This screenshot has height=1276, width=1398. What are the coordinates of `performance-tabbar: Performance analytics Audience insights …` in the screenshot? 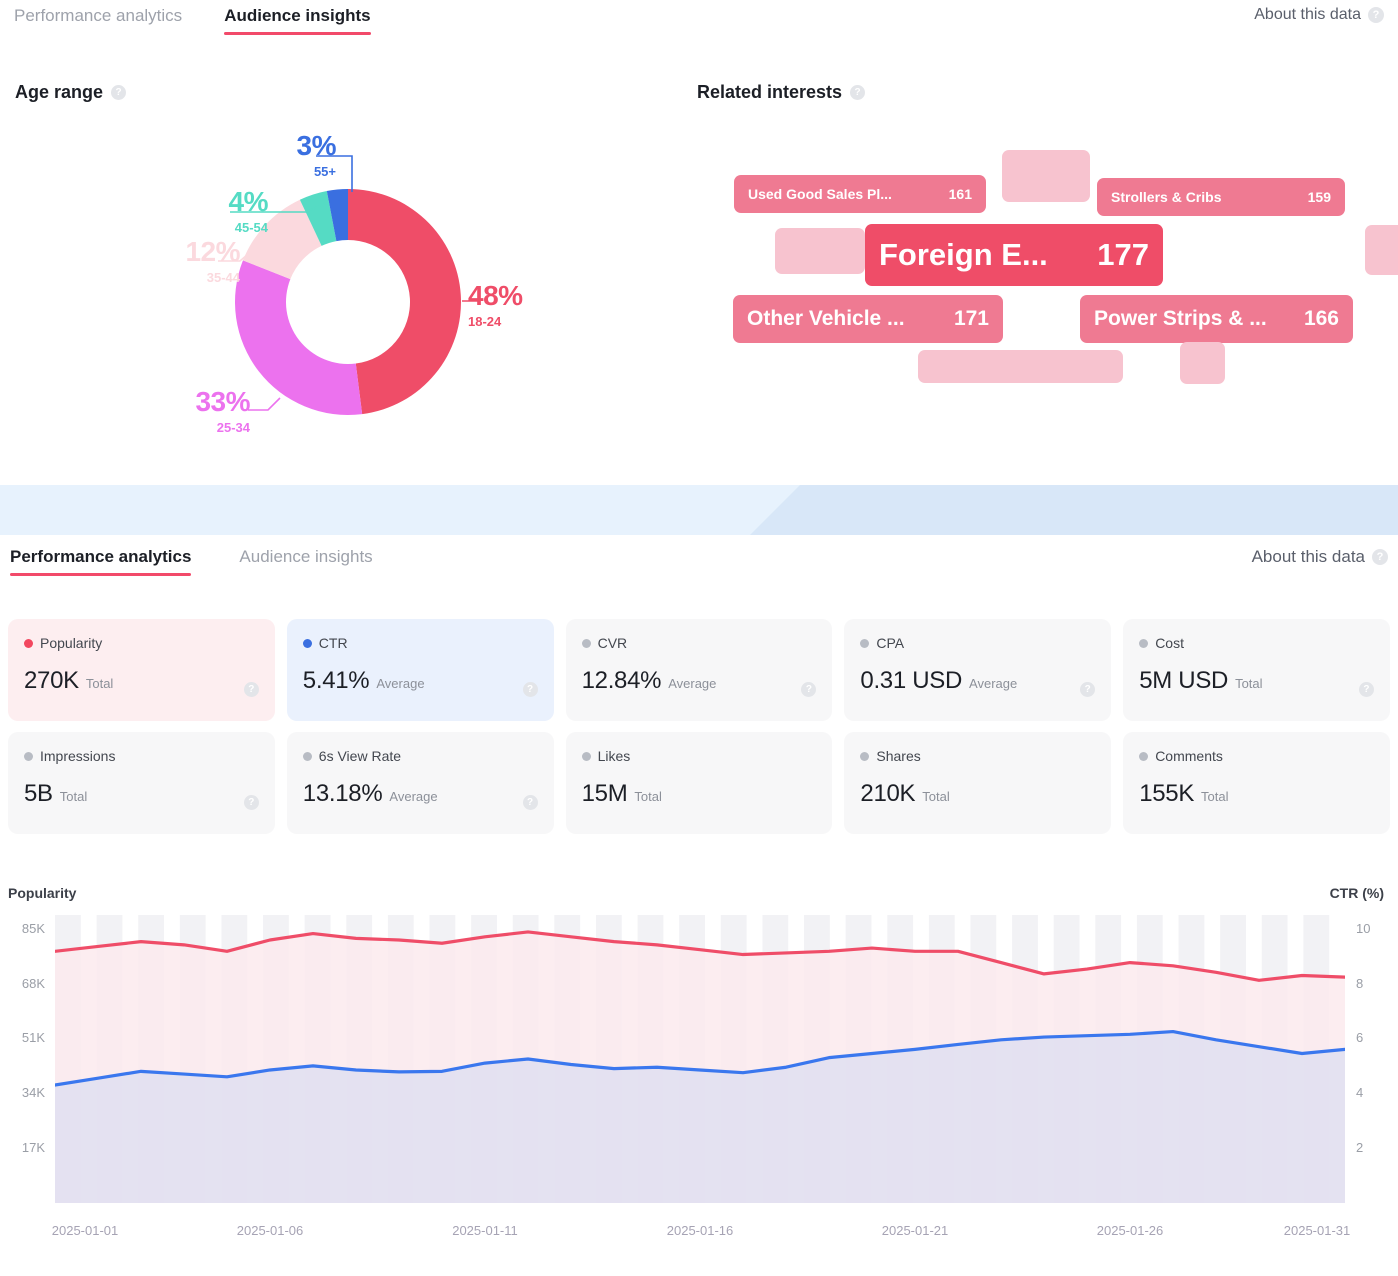 It's located at (699, 561).